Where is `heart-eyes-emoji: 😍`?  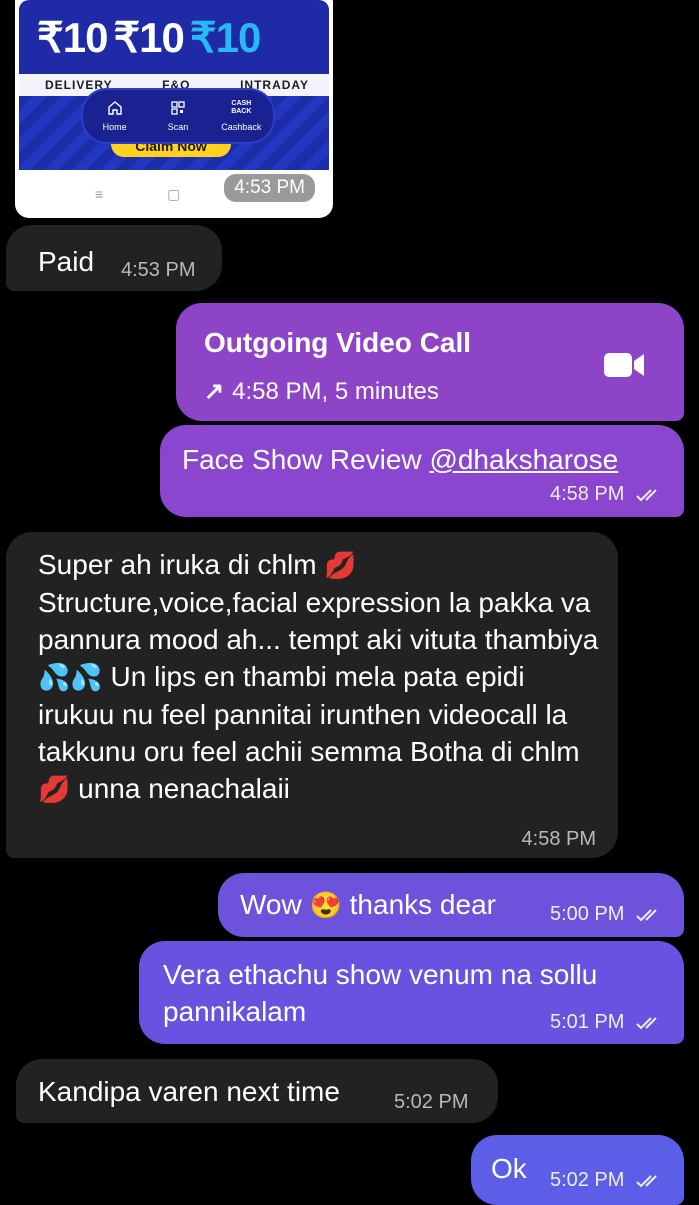 heart-eyes-emoji: 😍 is located at coordinates (325, 905).